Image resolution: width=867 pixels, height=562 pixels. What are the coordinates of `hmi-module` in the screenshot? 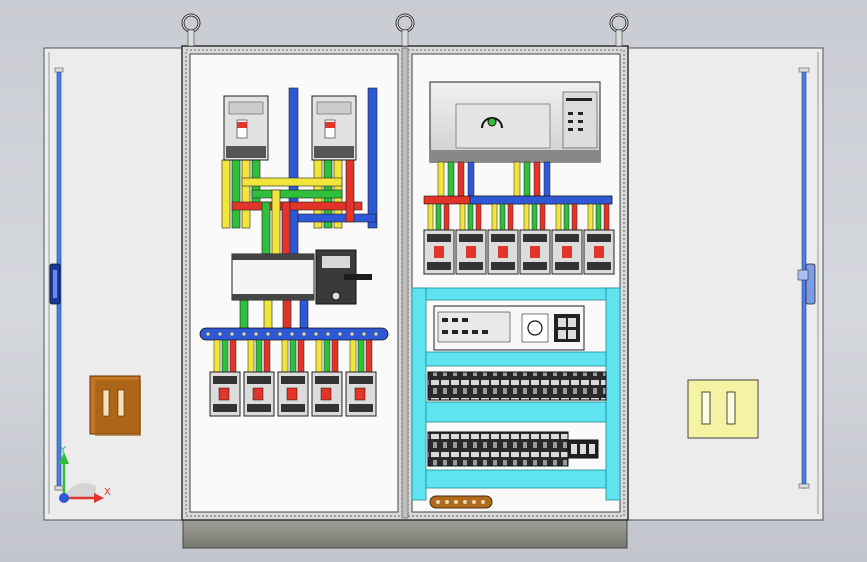 It's located at (509, 328).